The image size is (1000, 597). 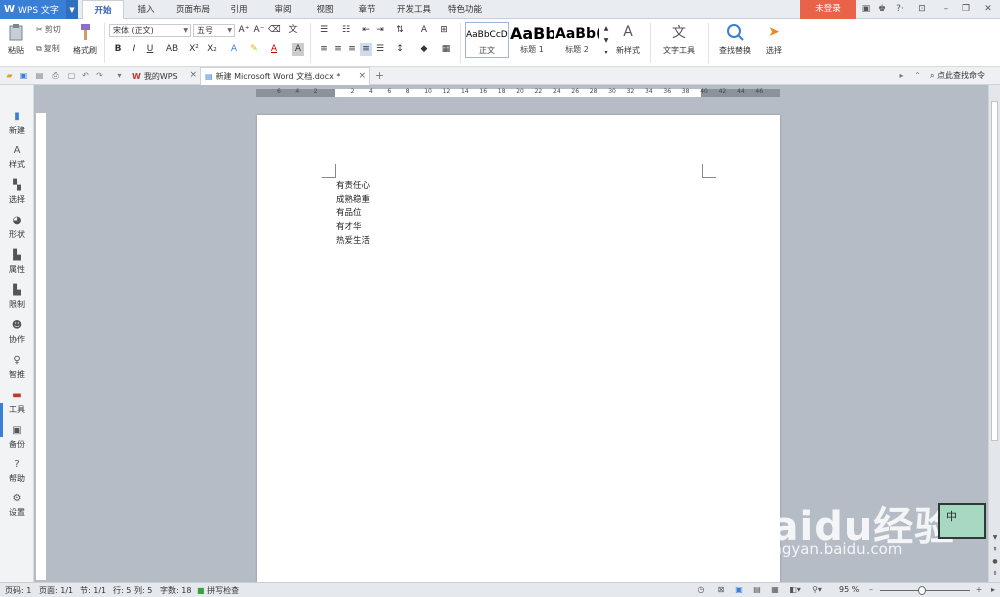 I want to click on paste-button: 粘贴, so click(x=16, y=39).